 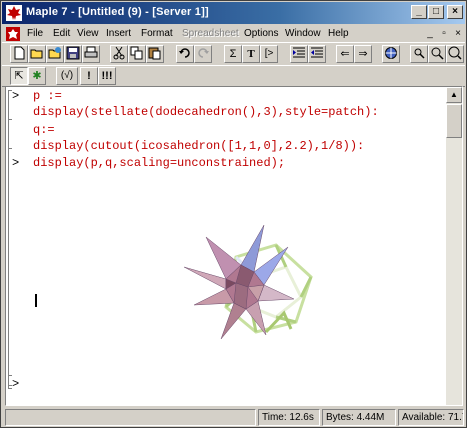 I want to click on indent-icon, so click(x=299, y=52).